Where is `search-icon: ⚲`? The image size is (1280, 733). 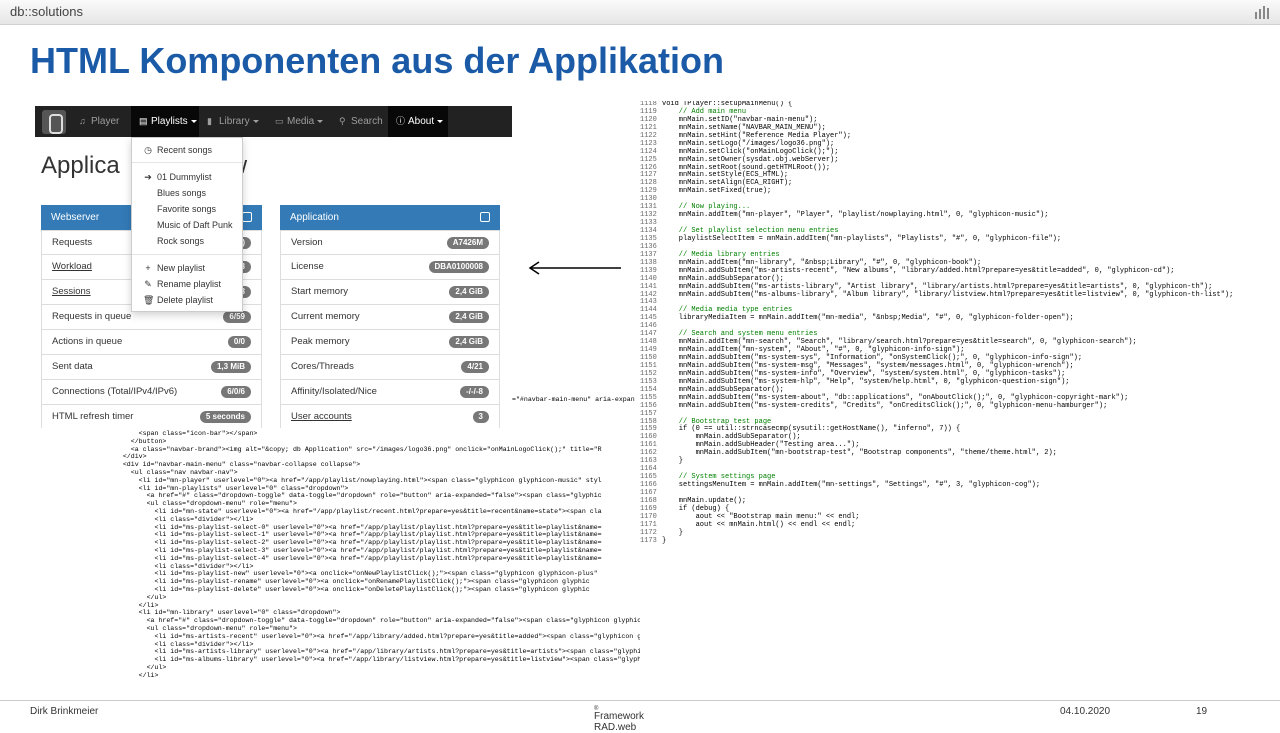 search-icon: ⚲ is located at coordinates (342, 121).